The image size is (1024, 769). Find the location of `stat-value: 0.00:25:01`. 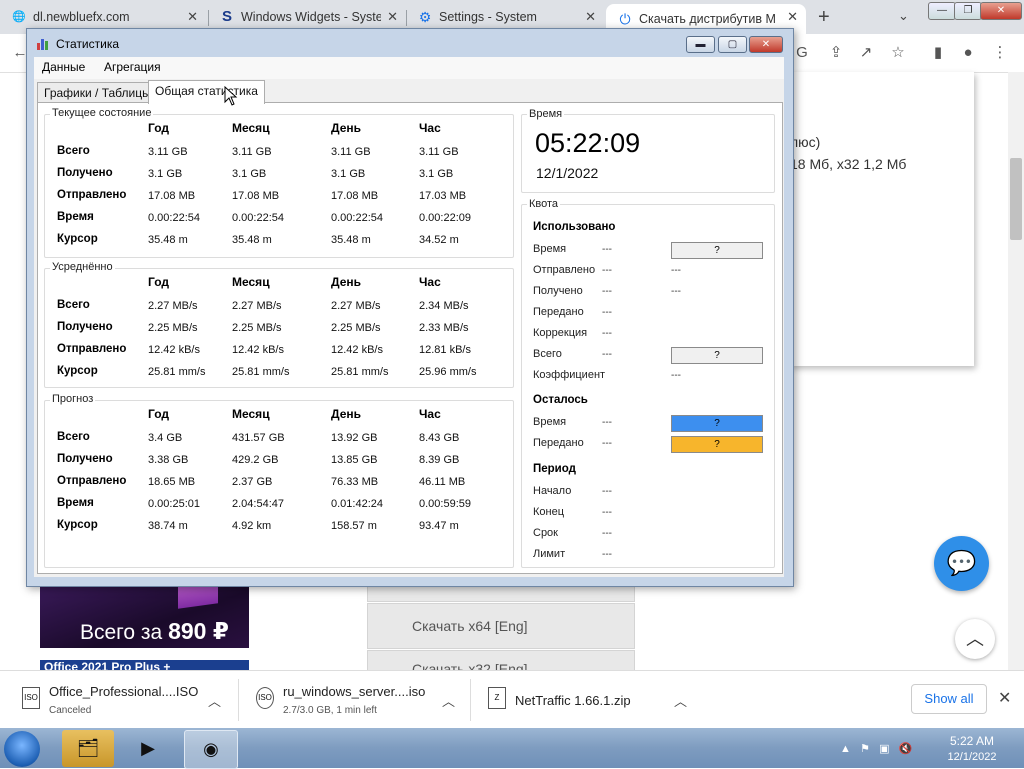

stat-value: 0.00:25:01 is located at coordinates (174, 504).